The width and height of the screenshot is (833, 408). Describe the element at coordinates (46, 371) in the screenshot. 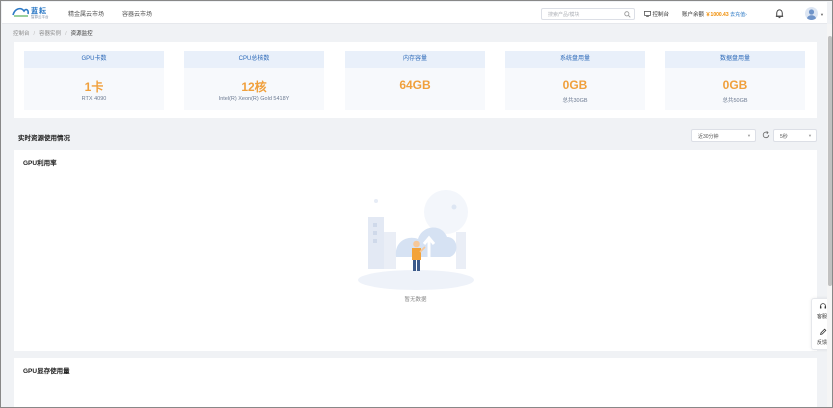

I see `chart-title: GPU显存使用量` at that location.